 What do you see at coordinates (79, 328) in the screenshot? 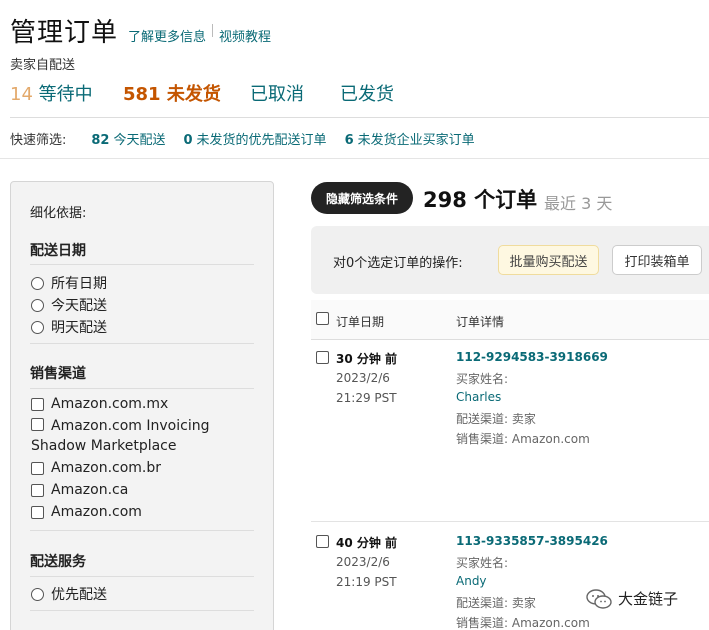
I see `option-label: 明天配送` at bounding box center [79, 328].